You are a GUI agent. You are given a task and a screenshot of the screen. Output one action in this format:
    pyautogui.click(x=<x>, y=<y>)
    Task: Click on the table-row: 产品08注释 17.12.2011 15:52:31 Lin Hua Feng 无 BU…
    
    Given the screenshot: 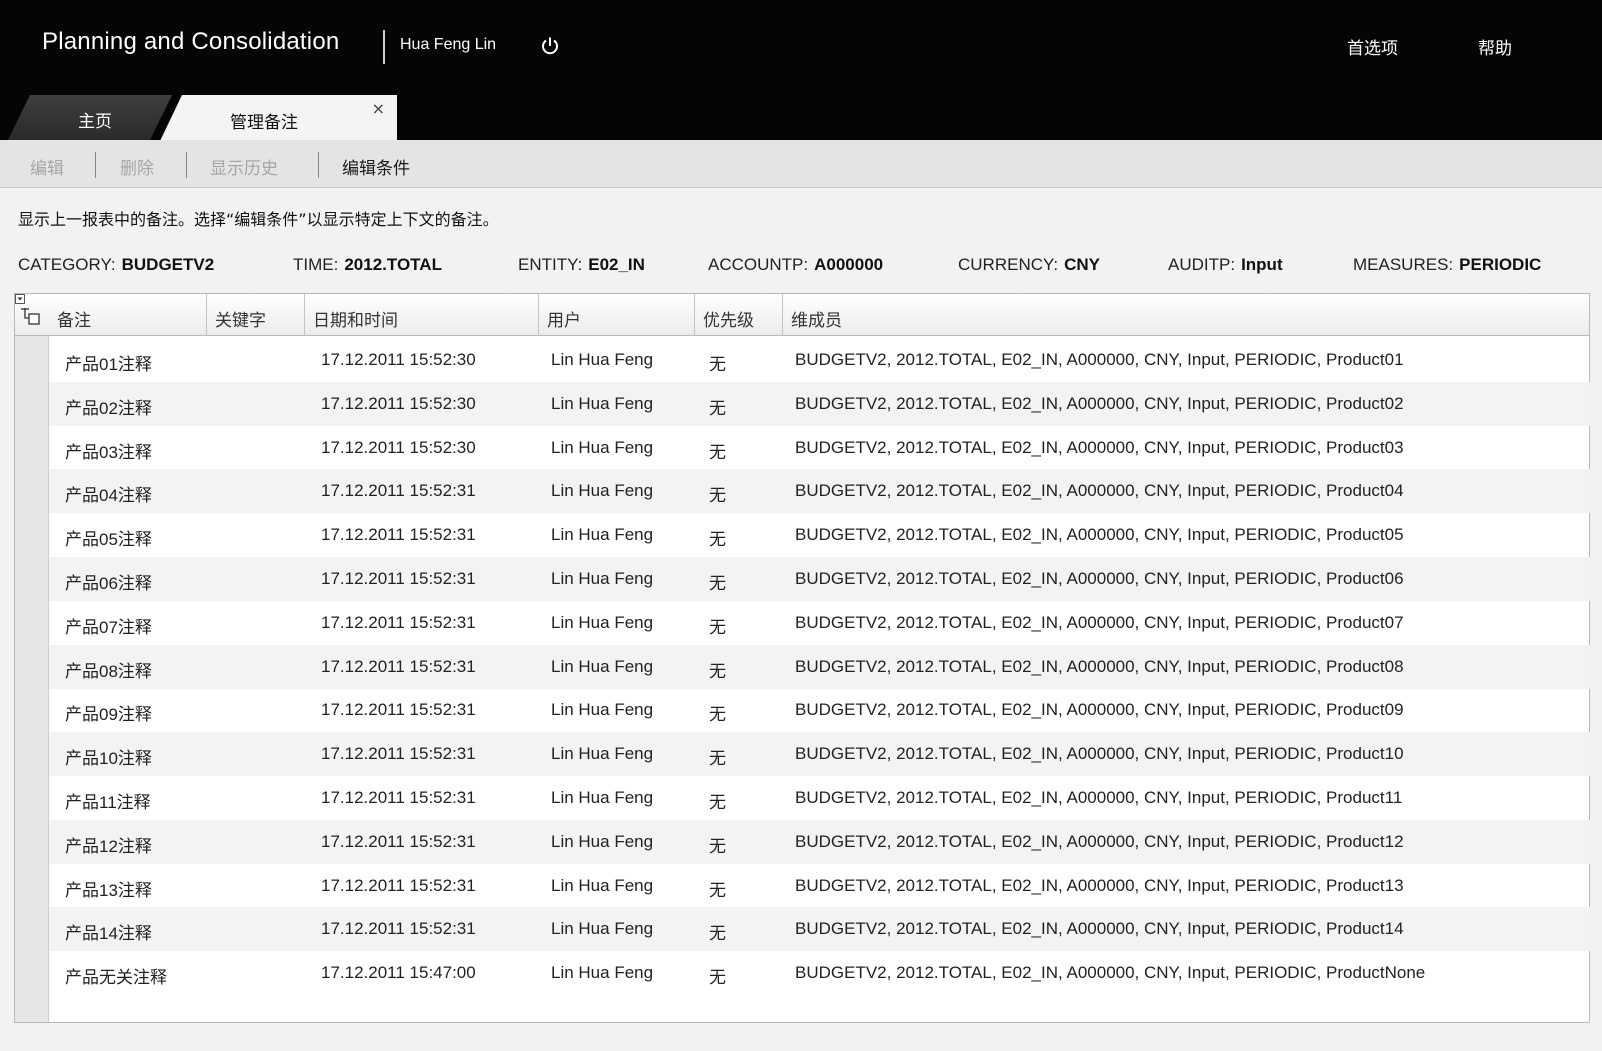 What is the action you would take?
    pyautogui.click(x=819, y=666)
    